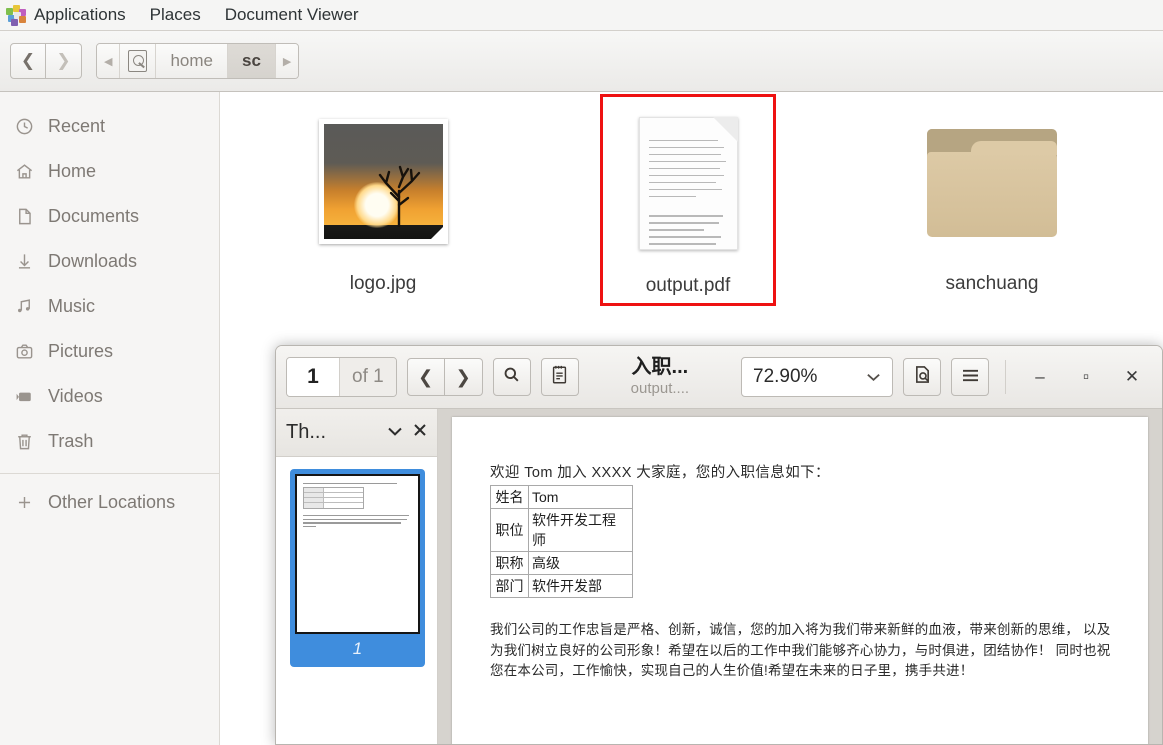 The width and height of the screenshot is (1163, 745). What do you see at coordinates (109, 396) in the screenshot?
I see `sidebar-item-videos: Videos` at bounding box center [109, 396].